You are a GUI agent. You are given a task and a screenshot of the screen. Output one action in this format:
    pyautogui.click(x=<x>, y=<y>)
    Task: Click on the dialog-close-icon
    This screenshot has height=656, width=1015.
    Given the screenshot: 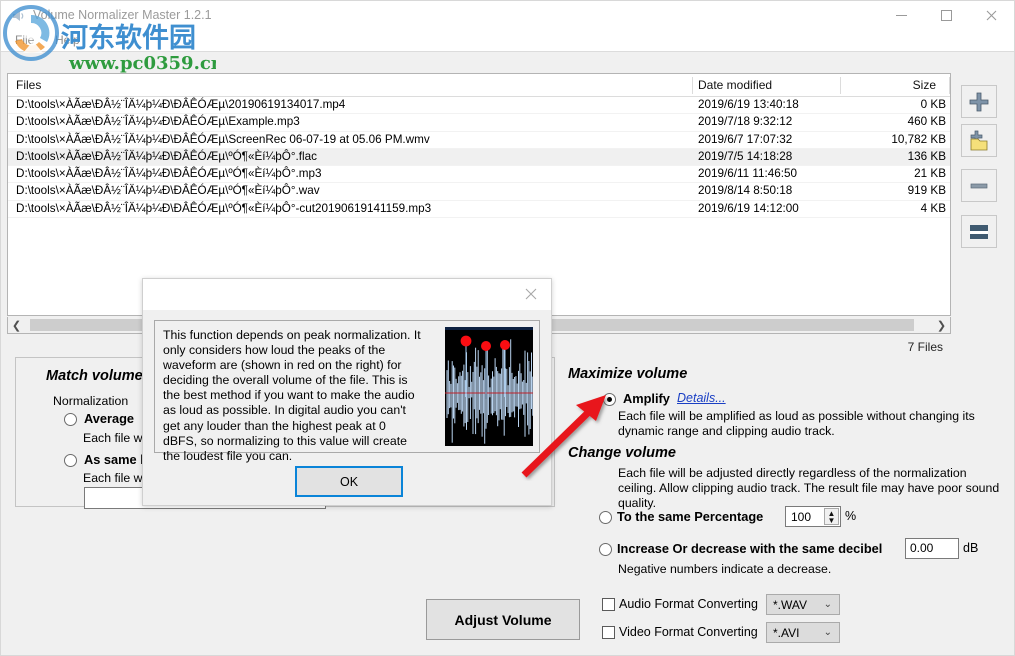 What is the action you would take?
    pyautogui.click(x=531, y=294)
    